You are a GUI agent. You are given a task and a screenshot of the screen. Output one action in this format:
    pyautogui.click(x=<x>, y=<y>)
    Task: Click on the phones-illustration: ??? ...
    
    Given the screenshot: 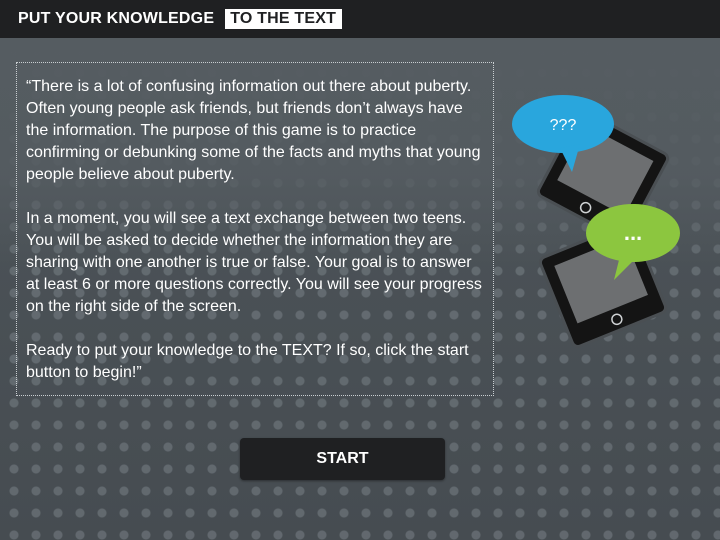 What is the action you would take?
    pyautogui.click(x=608, y=225)
    